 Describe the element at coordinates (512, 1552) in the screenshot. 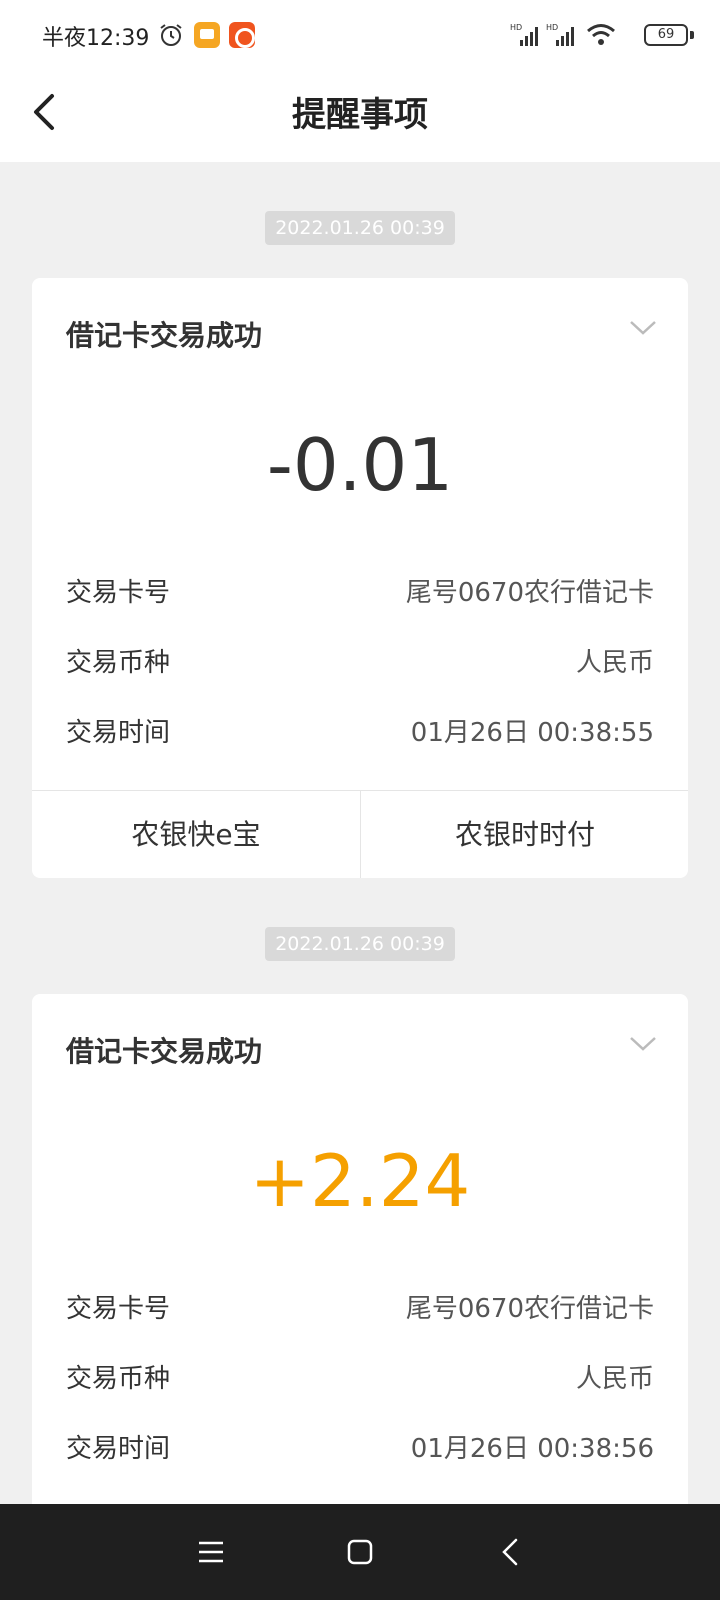

I see `back-icon` at that location.